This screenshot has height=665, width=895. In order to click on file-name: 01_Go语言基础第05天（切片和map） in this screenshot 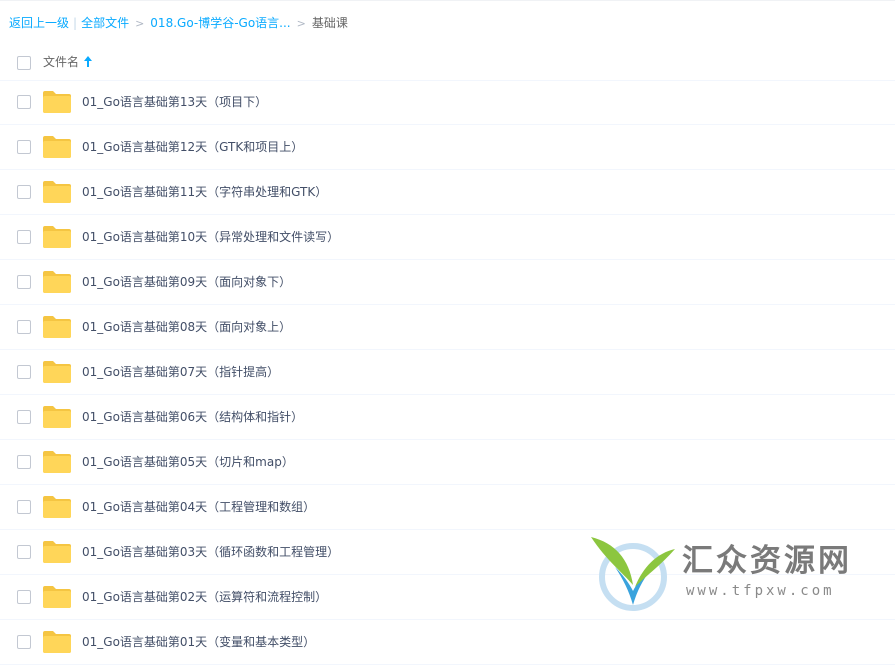, I will do `click(188, 462)`.